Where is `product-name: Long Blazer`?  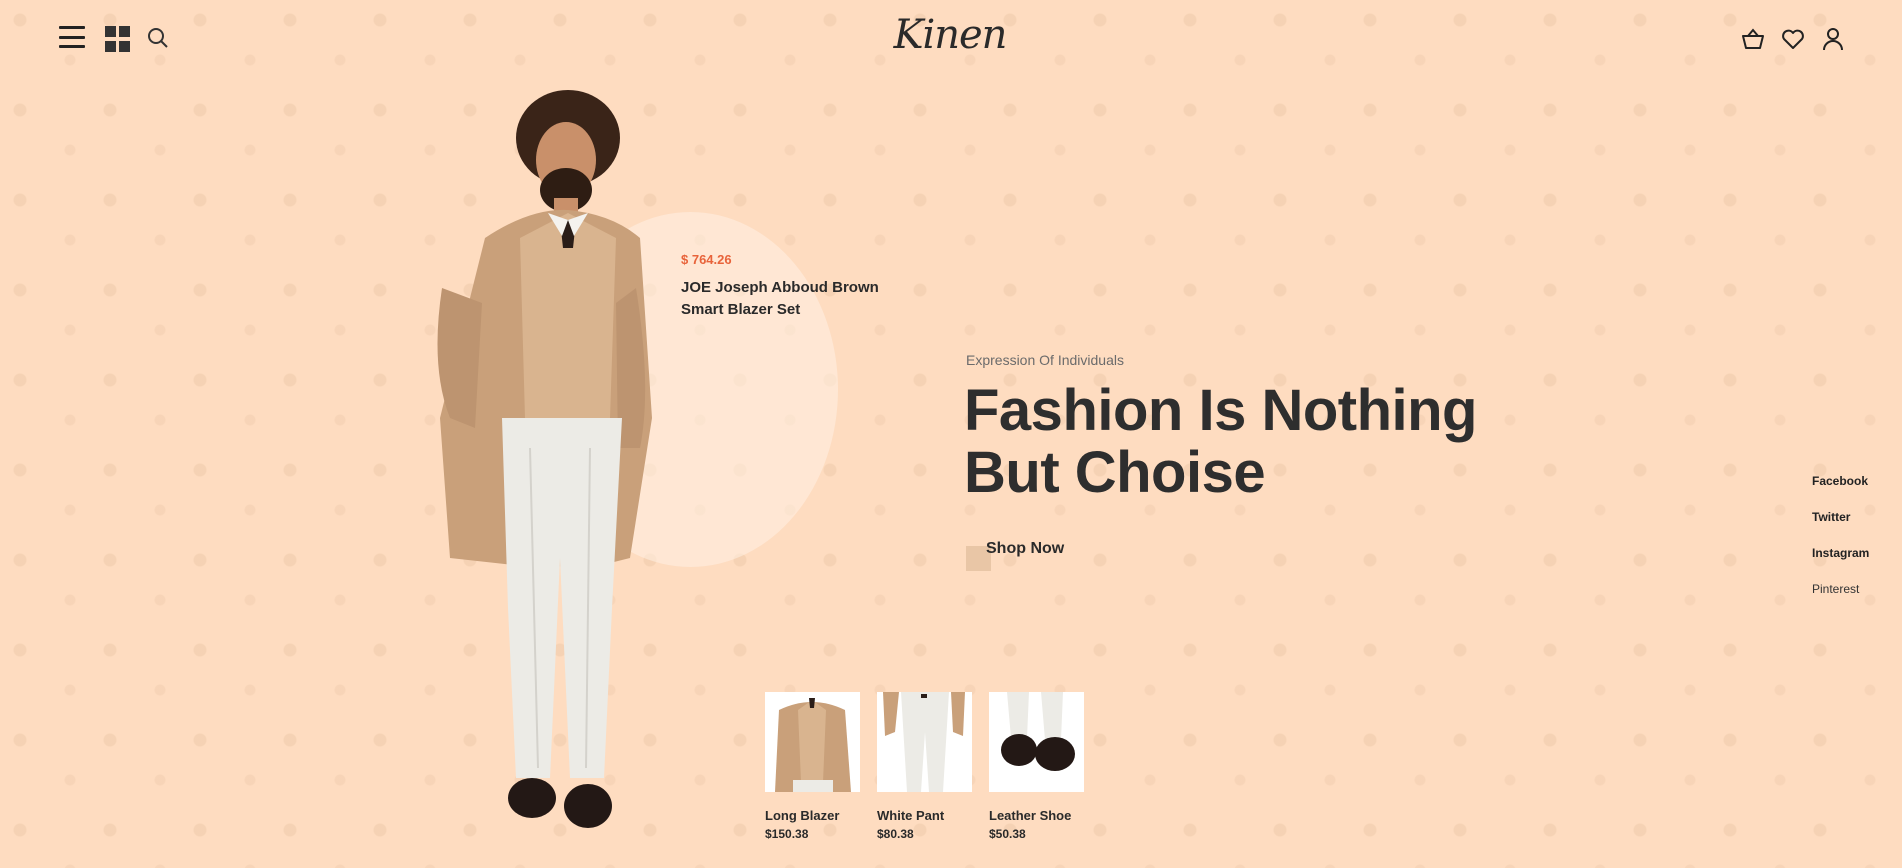 product-name: Long Blazer is located at coordinates (812, 815).